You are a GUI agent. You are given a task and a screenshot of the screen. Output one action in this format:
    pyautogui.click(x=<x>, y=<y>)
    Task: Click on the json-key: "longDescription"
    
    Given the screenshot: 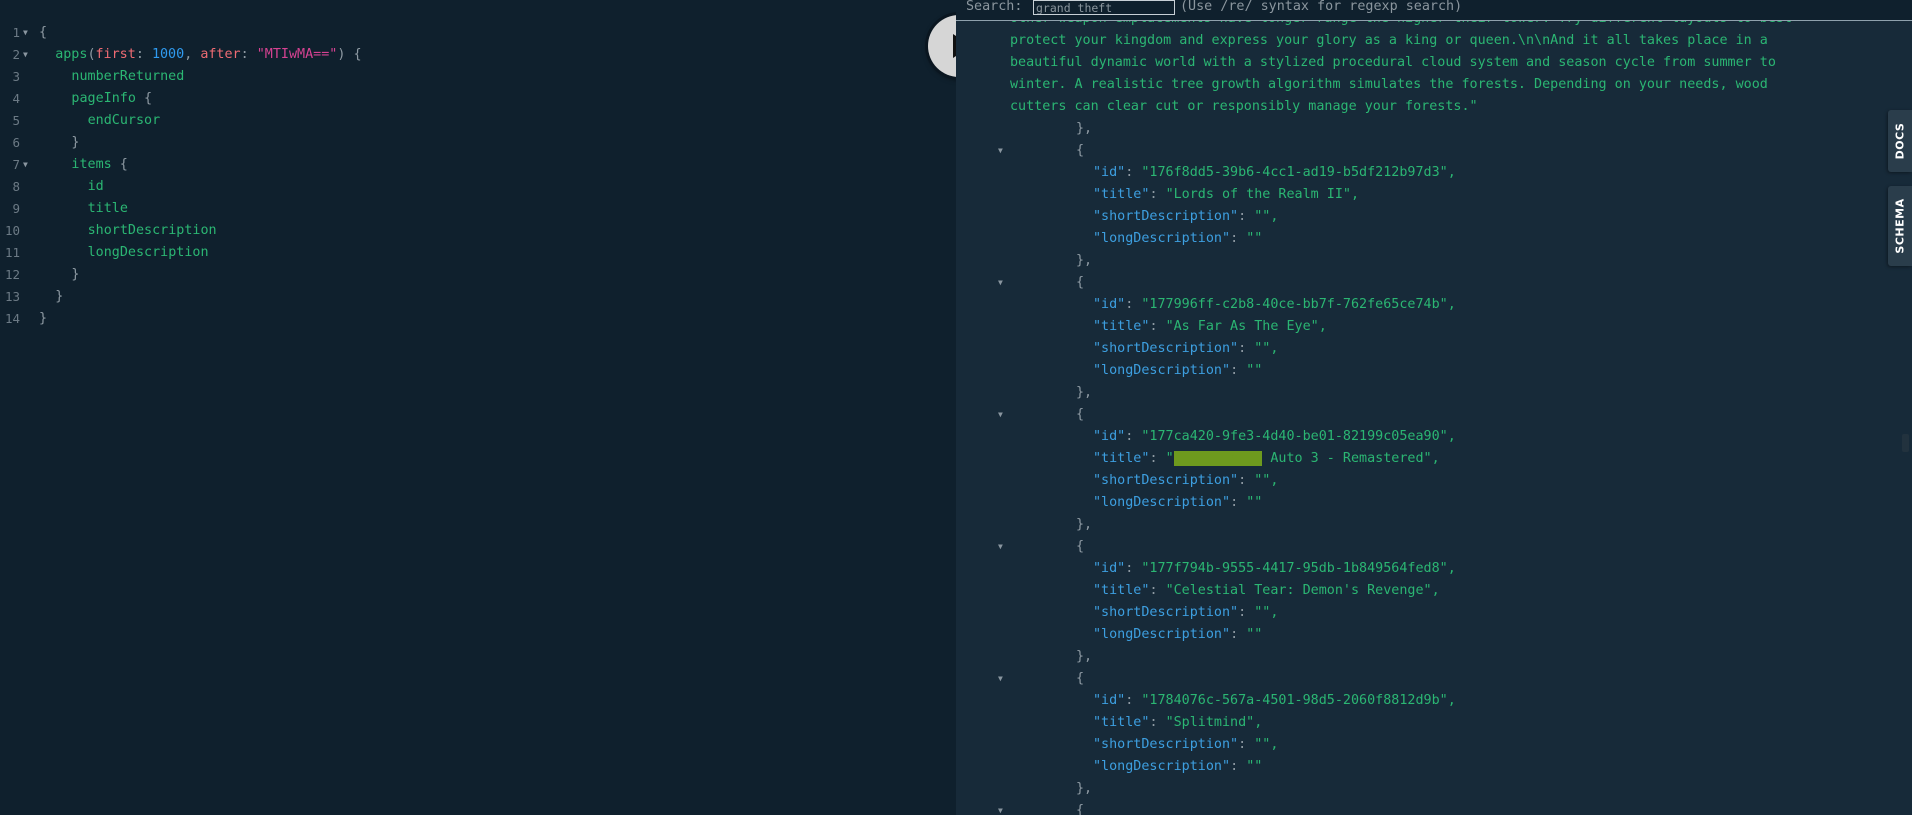 What is the action you would take?
    pyautogui.click(x=1162, y=634)
    